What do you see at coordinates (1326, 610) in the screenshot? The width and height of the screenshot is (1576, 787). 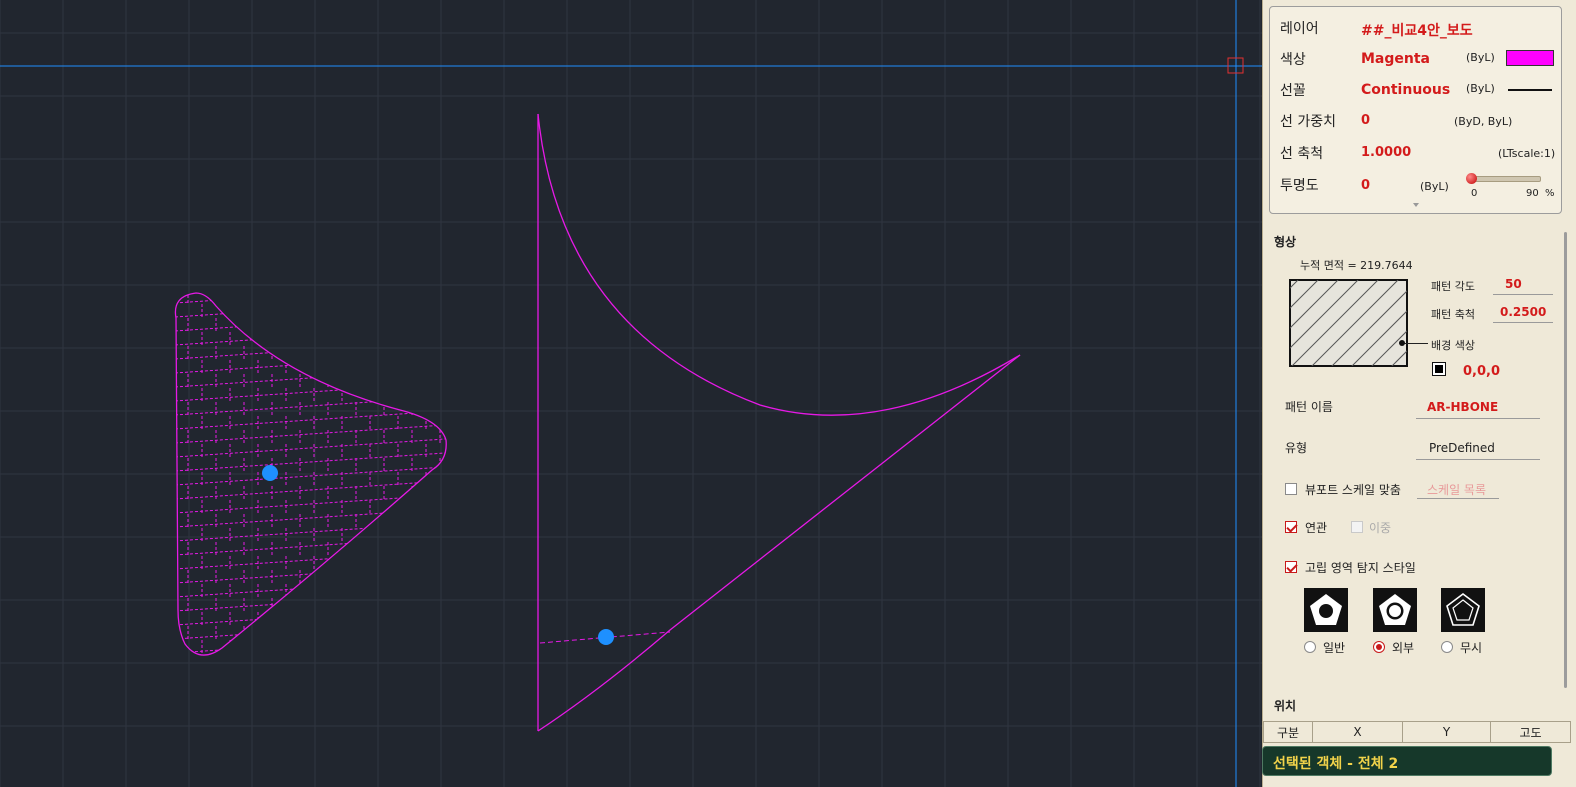 I see `pentagon-normal-icon` at bounding box center [1326, 610].